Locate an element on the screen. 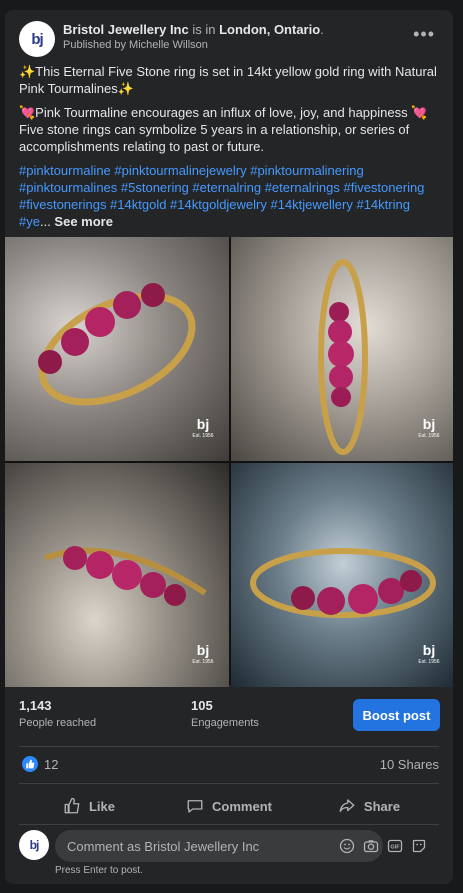 This screenshot has width=463, height=893. people-reached-value: 1,143 is located at coordinates (35, 705).